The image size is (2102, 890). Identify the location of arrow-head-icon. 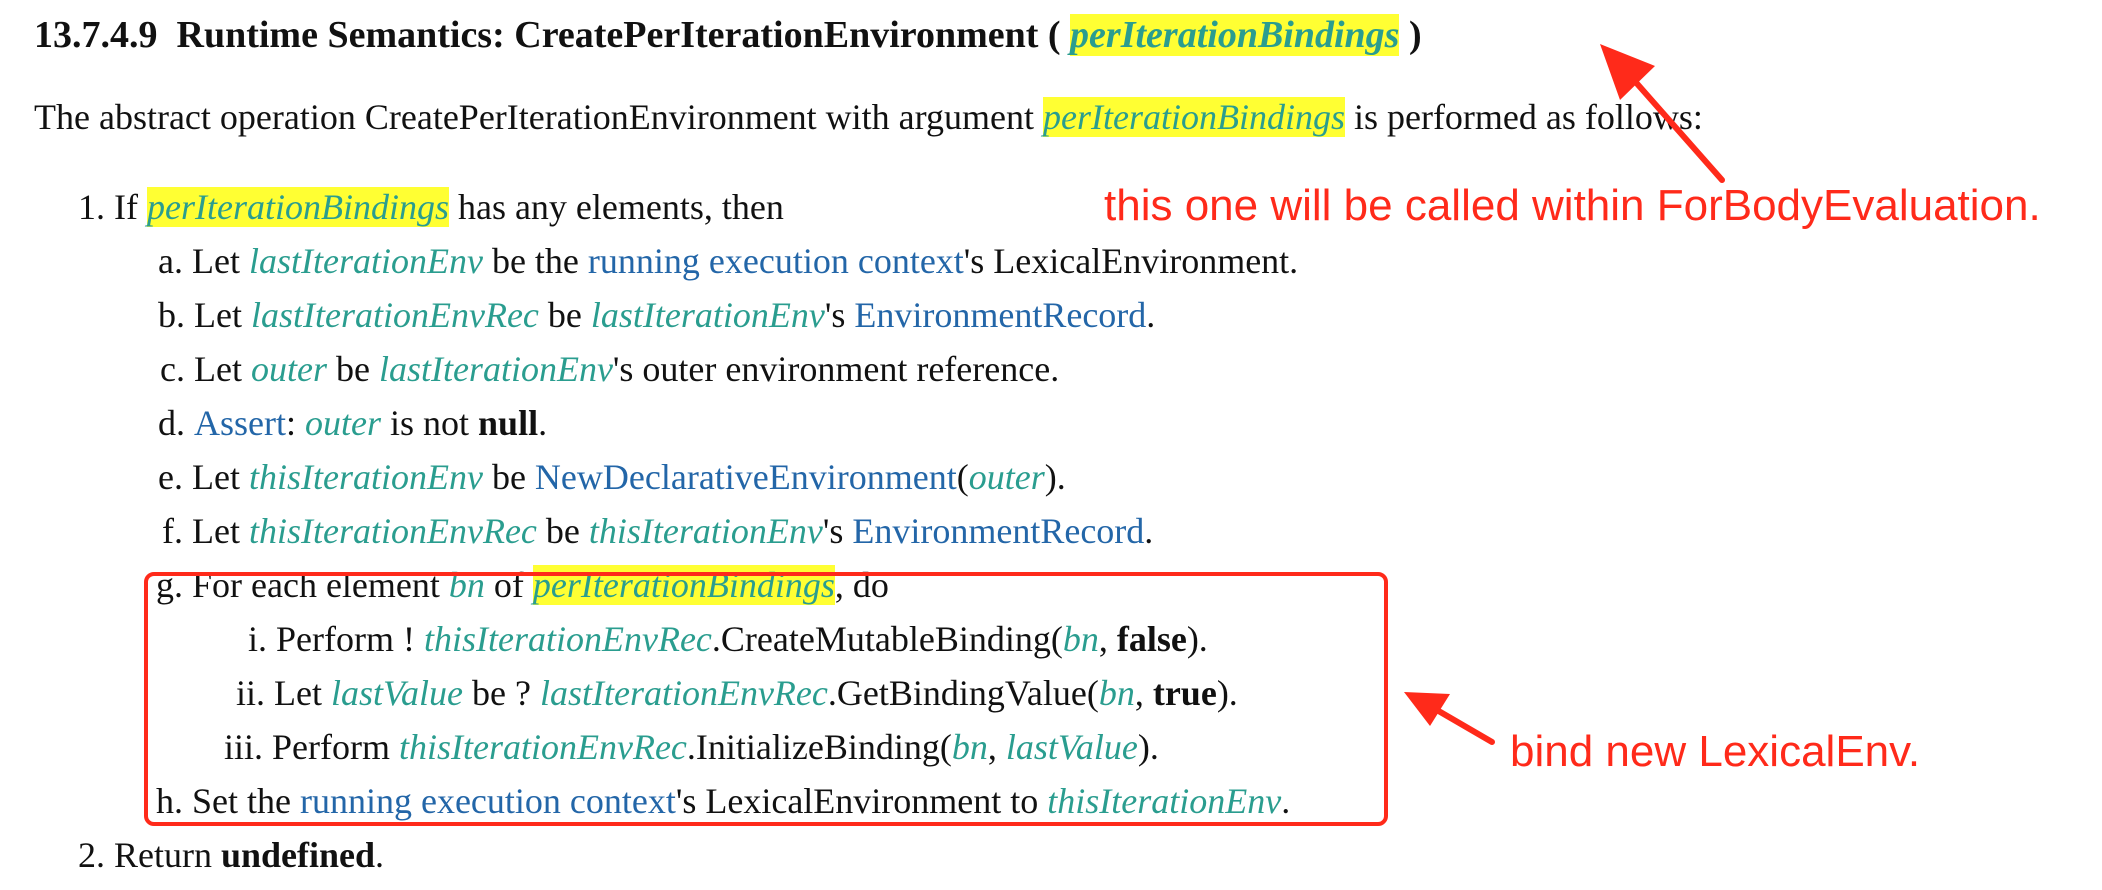
(1427, 709).